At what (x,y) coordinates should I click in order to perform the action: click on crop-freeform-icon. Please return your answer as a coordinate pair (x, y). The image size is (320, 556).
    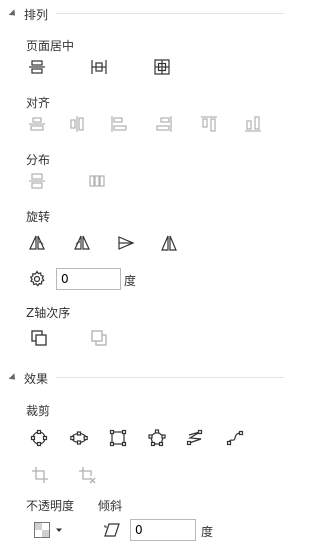
    Looking at the image, I should click on (194, 437).